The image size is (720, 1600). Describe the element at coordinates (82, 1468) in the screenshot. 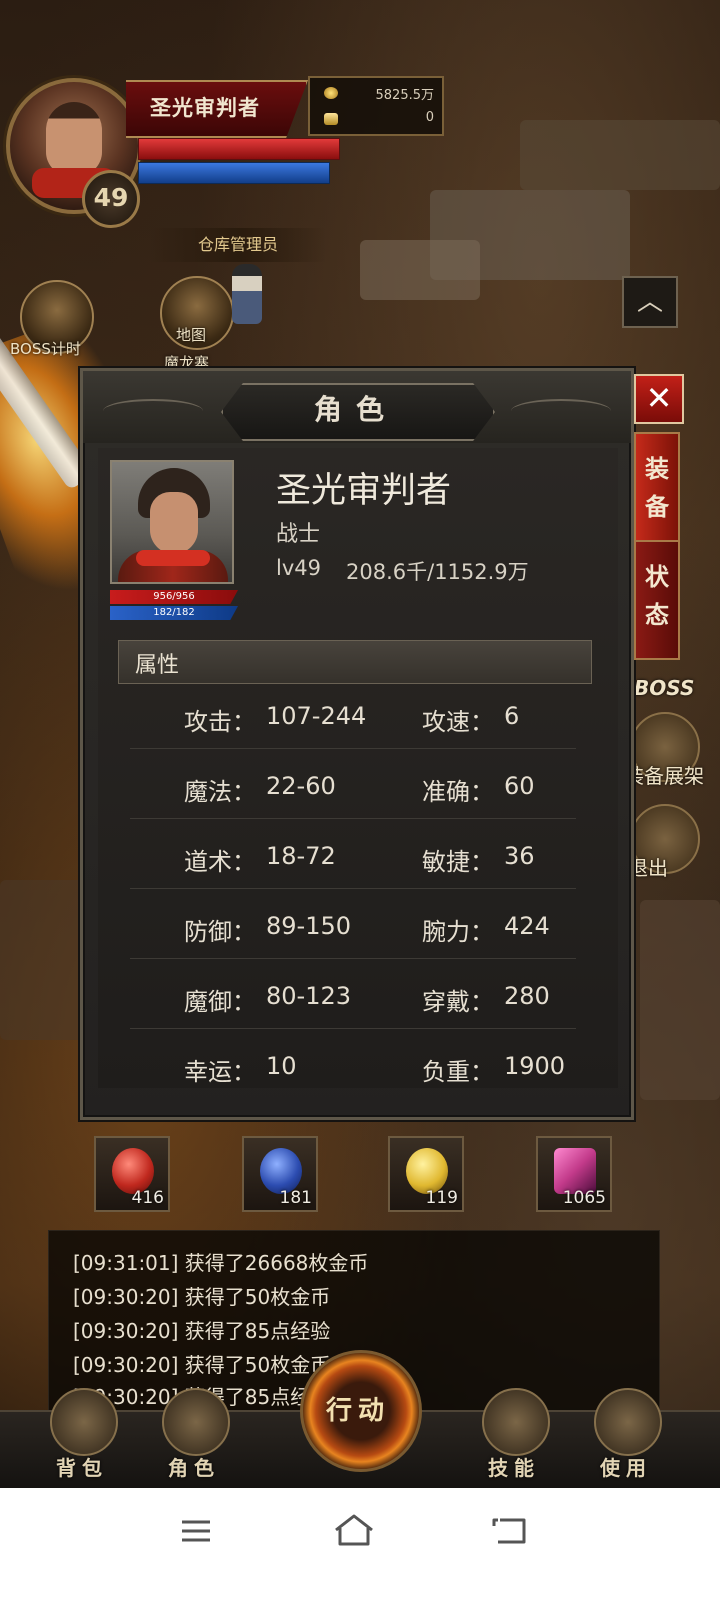

I see `bag-label: 背包` at that location.